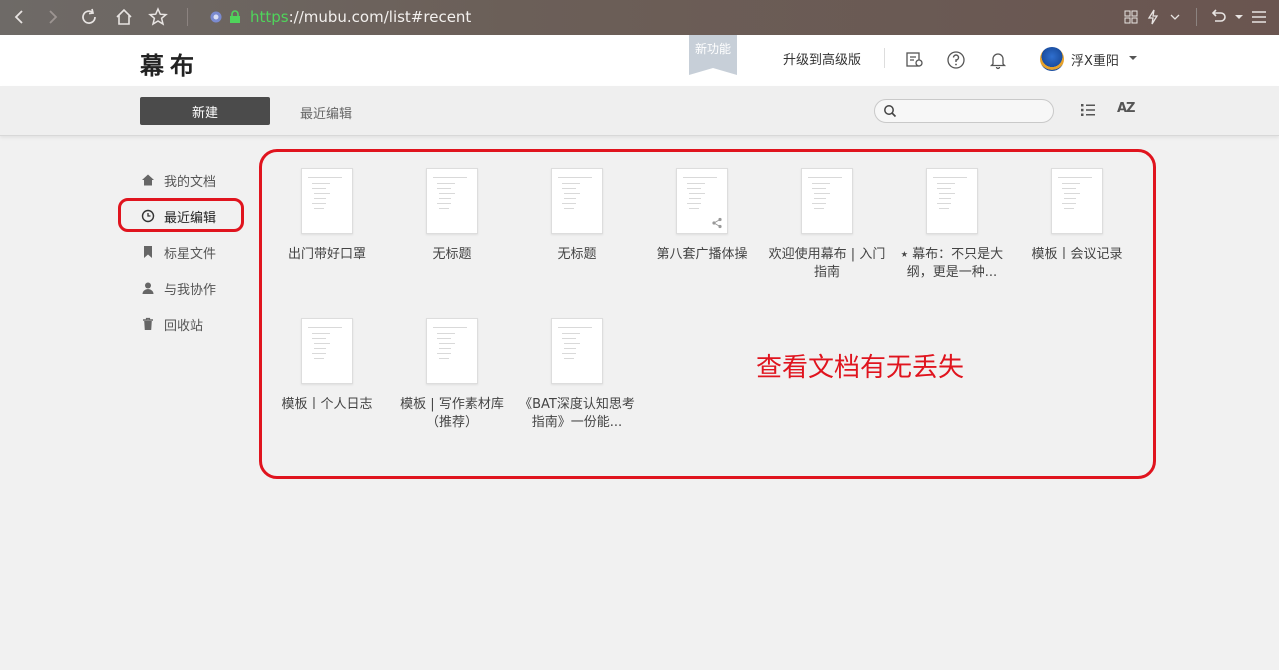 Image resolution: width=1279 pixels, height=670 pixels. I want to click on share-icon, so click(717, 223).